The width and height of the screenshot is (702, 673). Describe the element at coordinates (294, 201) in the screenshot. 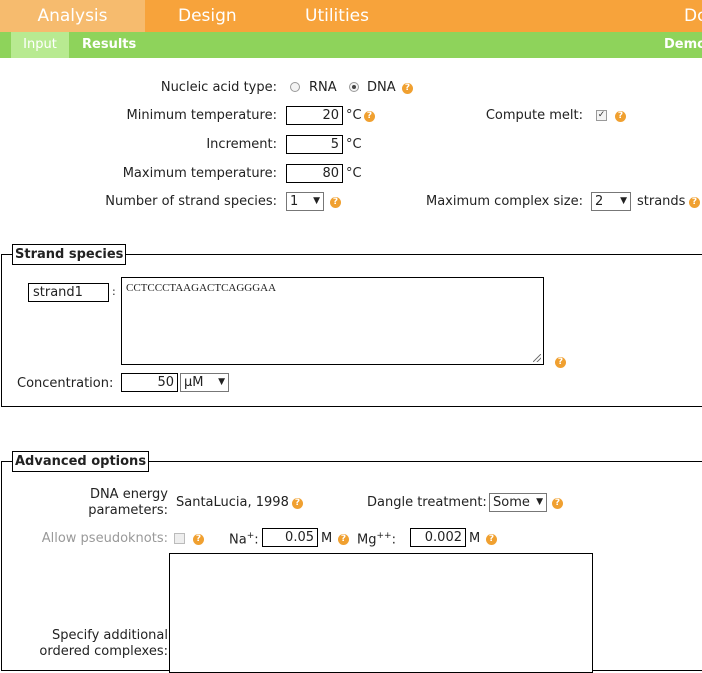

I see `strand-species-value: 1` at that location.